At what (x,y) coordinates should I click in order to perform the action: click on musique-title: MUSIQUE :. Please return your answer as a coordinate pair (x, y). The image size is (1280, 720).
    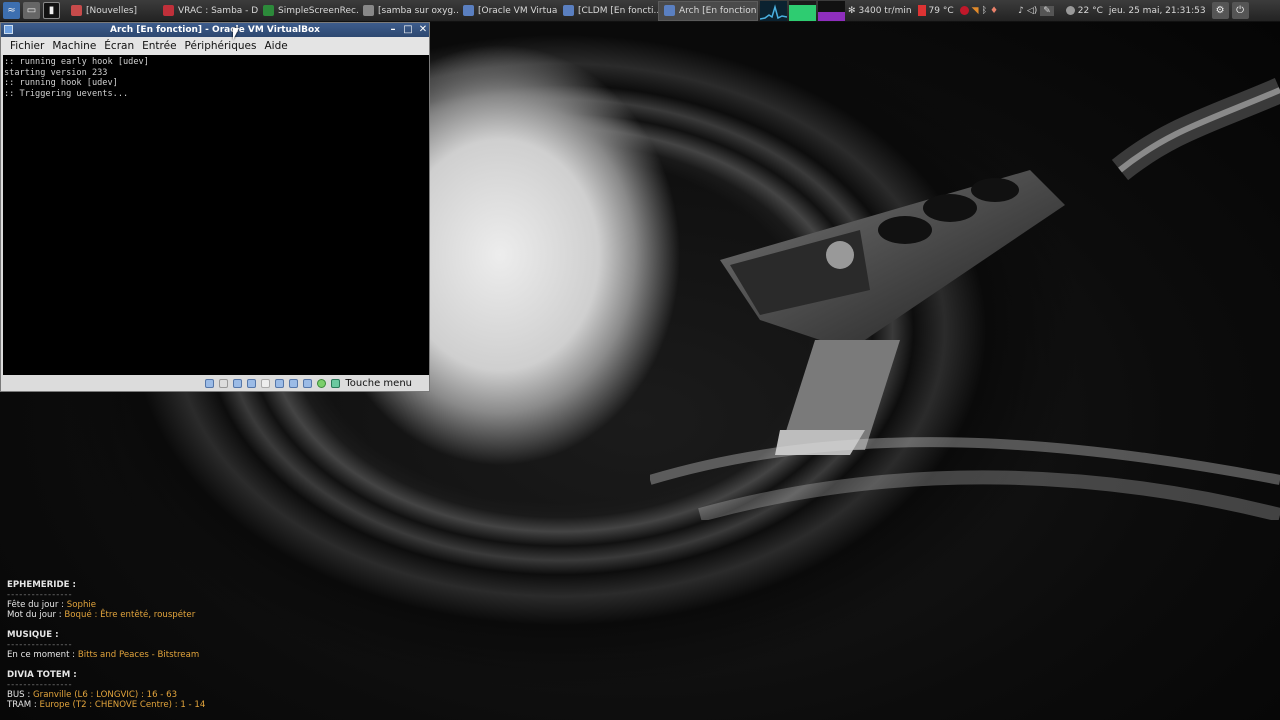
    Looking at the image, I should click on (33, 635).